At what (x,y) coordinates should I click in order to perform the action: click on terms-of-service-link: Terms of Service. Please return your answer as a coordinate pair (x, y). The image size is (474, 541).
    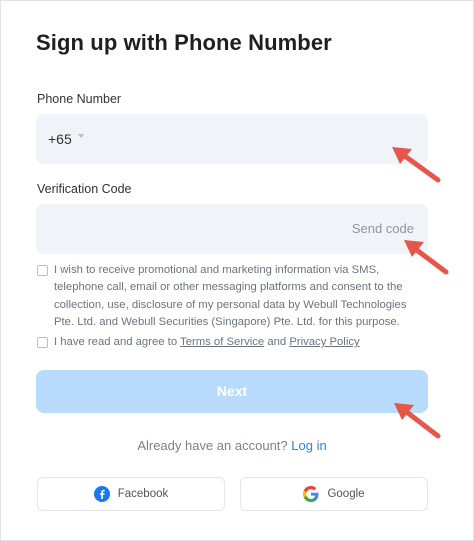
    Looking at the image, I should click on (222, 342).